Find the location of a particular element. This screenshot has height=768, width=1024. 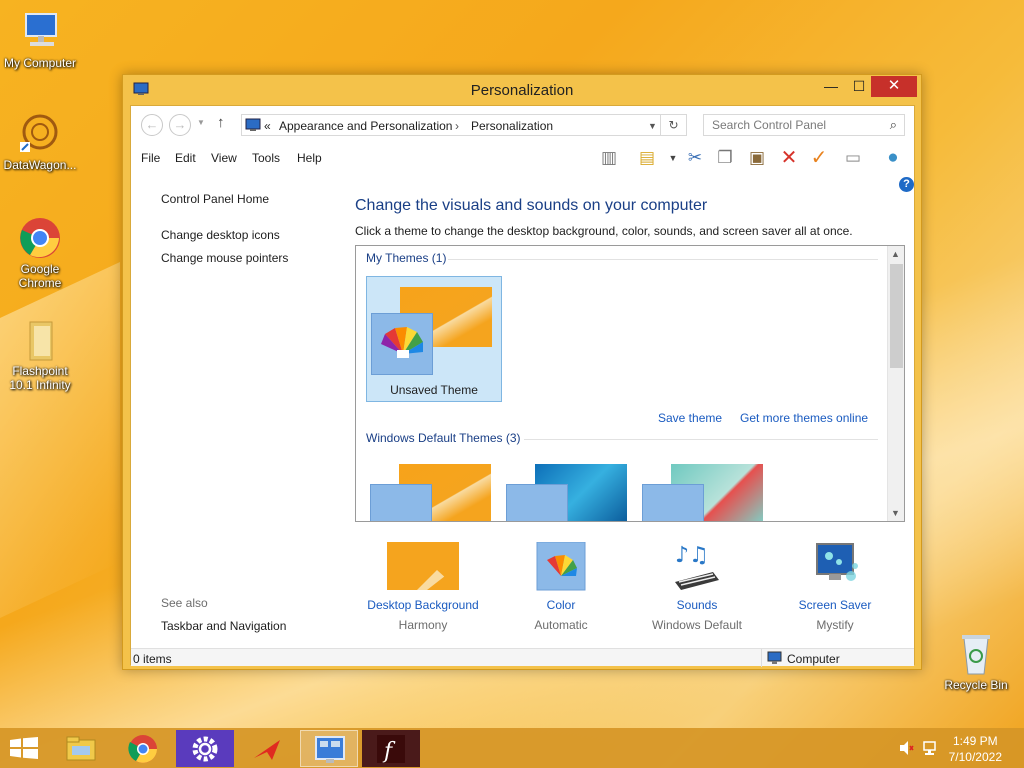

network-icon is located at coordinates (930, 749).